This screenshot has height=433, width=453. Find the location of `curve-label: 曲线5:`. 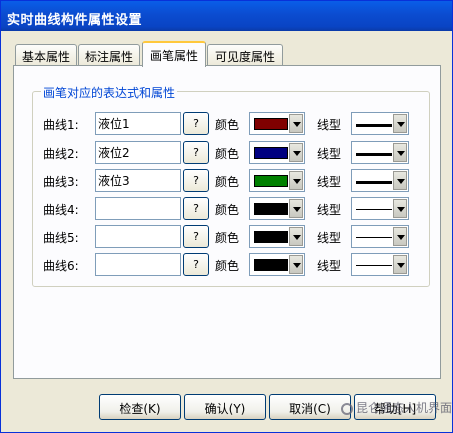

curve-label: 曲线5: is located at coordinates (61, 238).